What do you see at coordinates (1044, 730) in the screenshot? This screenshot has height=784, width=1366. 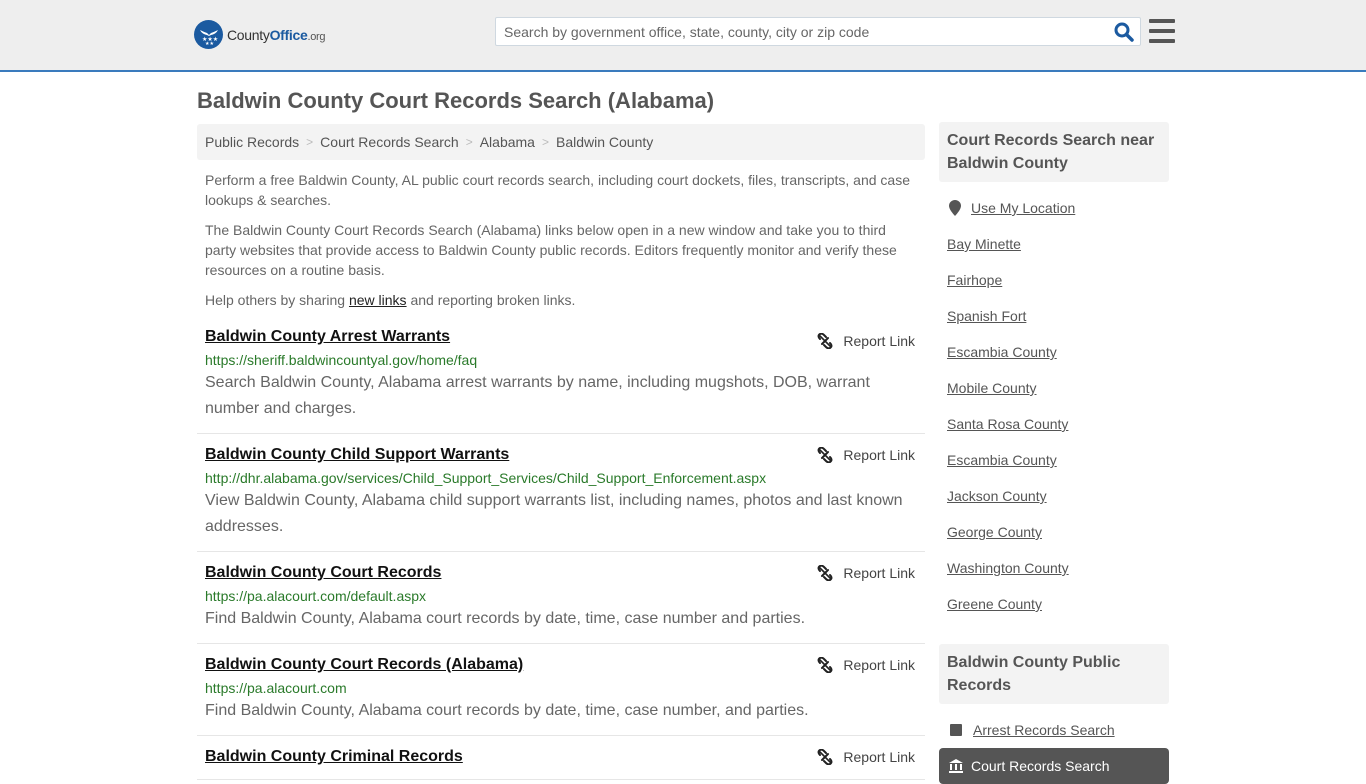 I see `public-records-link: Arrest Records Search` at bounding box center [1044, 730].